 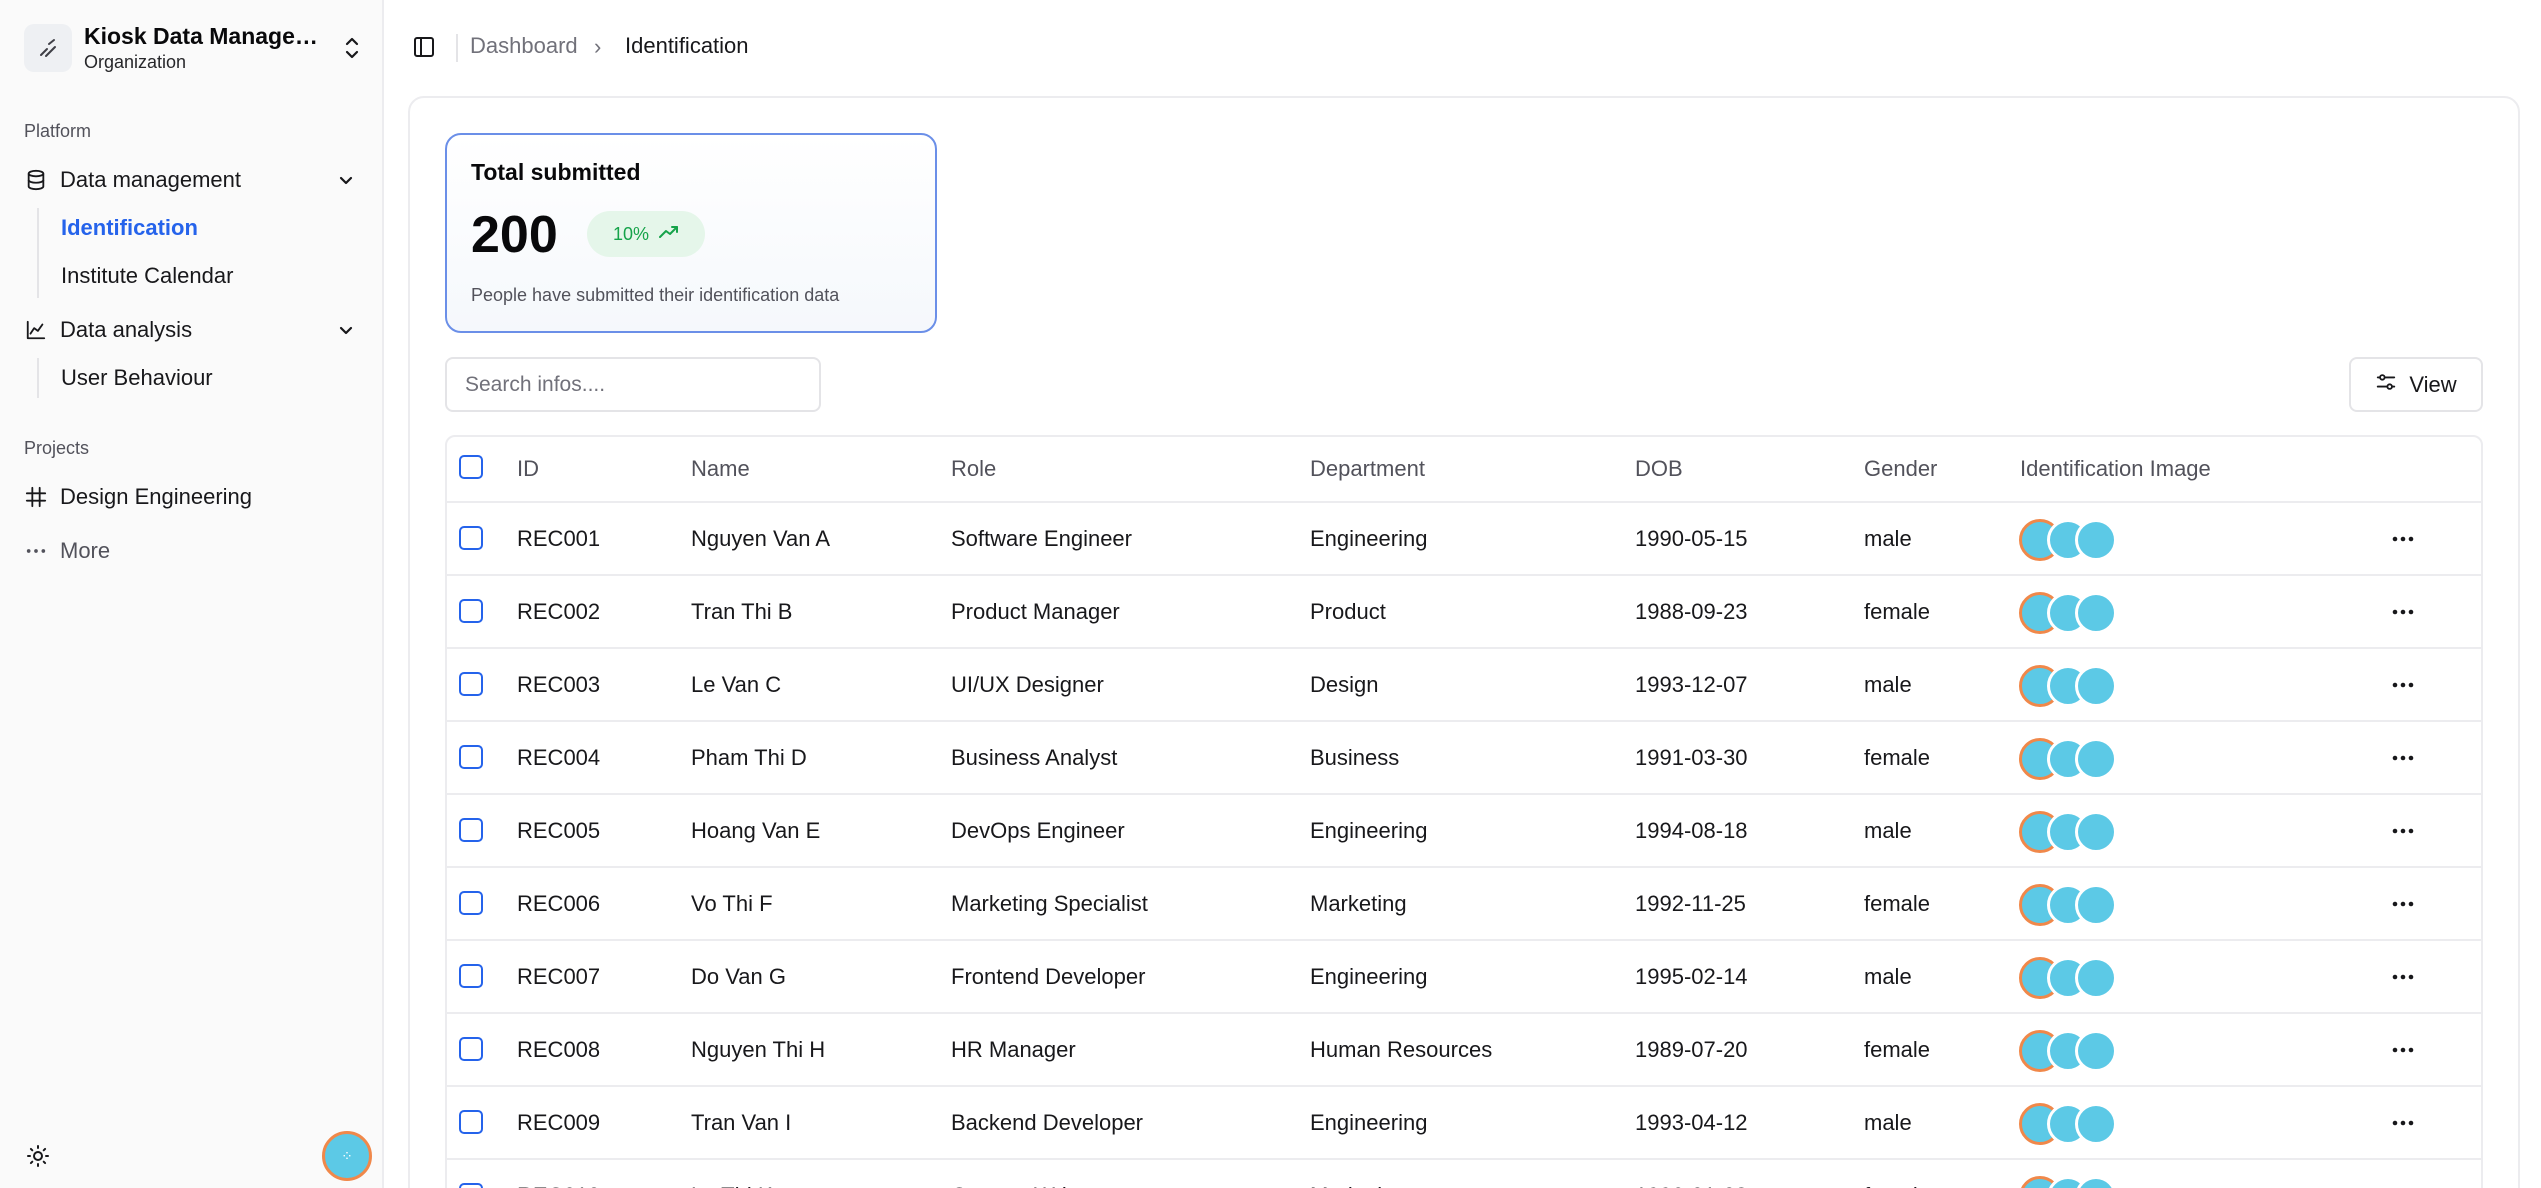 What do you see at coordinates (631, 233) in the screenshot?
I see `stat-change-value: 10%` at bounding box center [631, 233].